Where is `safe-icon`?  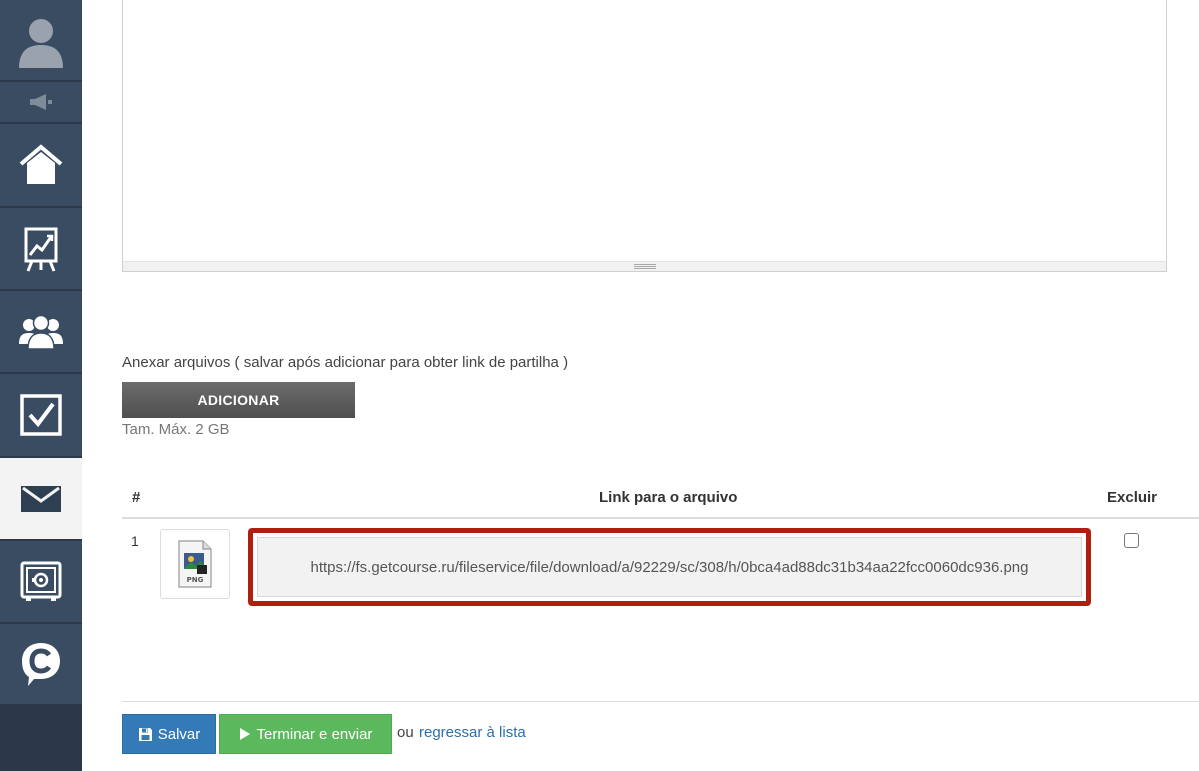 safe-icon is located at coordinates (41, 581).